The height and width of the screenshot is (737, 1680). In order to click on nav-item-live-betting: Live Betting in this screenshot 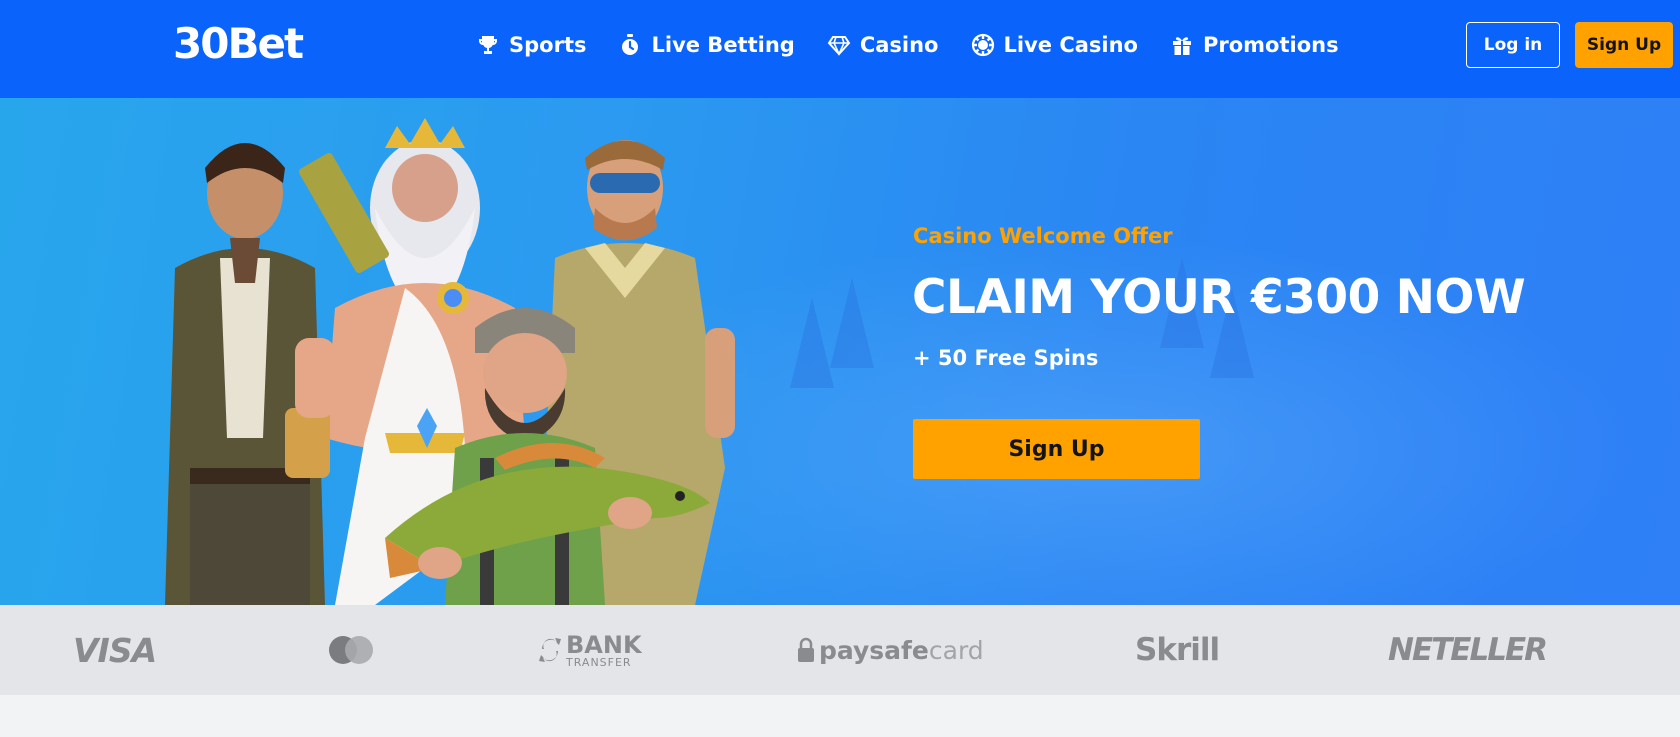, I will do `click(706, 45)`.